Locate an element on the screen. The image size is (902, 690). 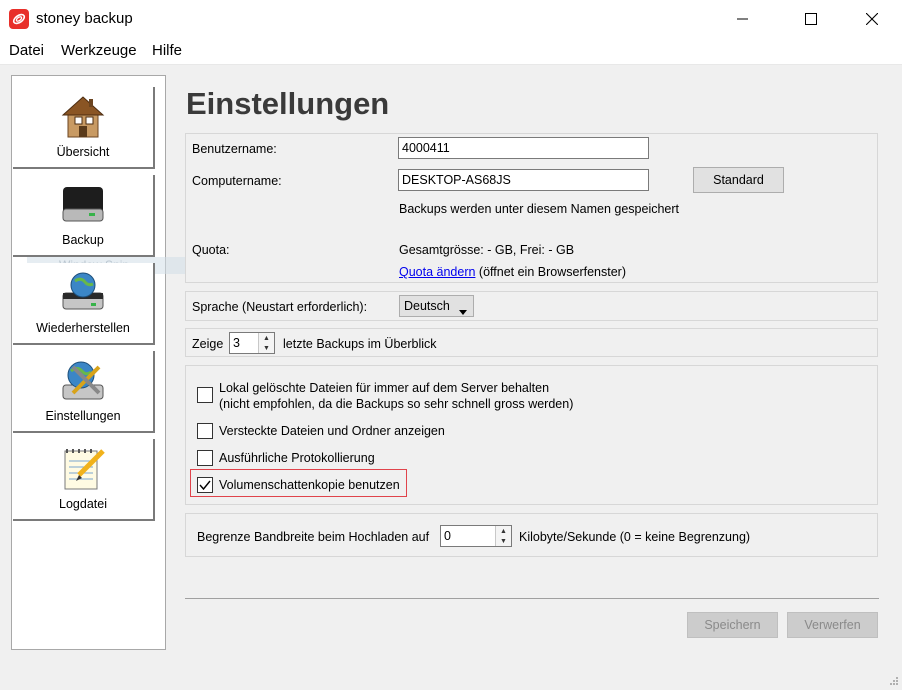
chevron-down-icon is located at coordinates (463, 311).